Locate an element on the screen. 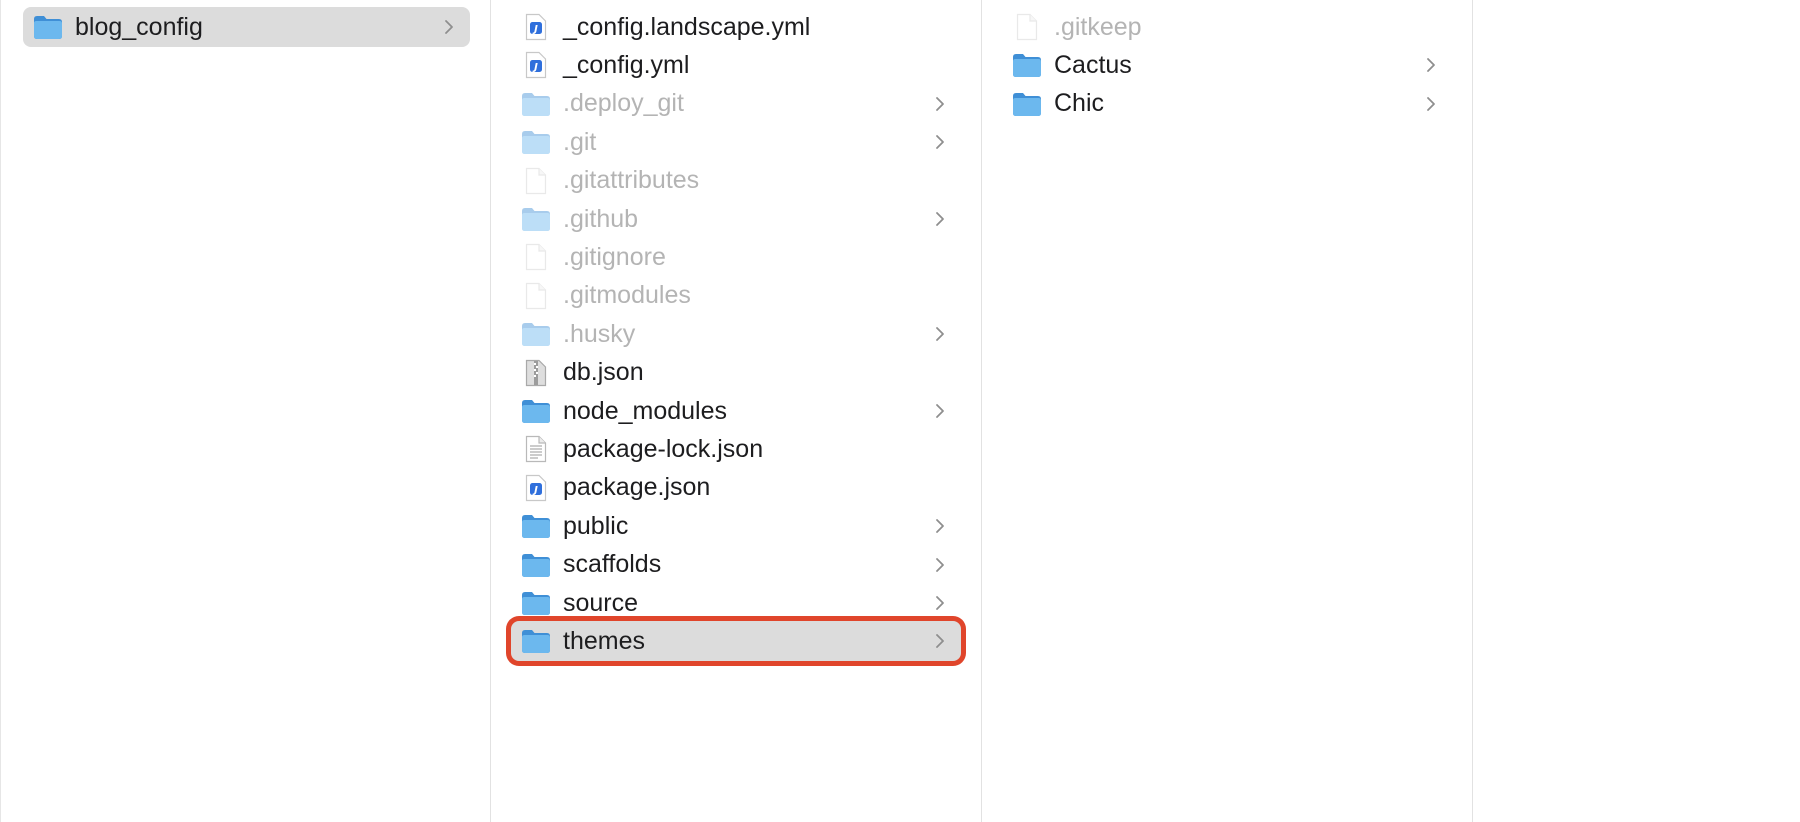 This screenshot has width=1800, height=822. file-name: db.json is located at coordinates (603, 372).